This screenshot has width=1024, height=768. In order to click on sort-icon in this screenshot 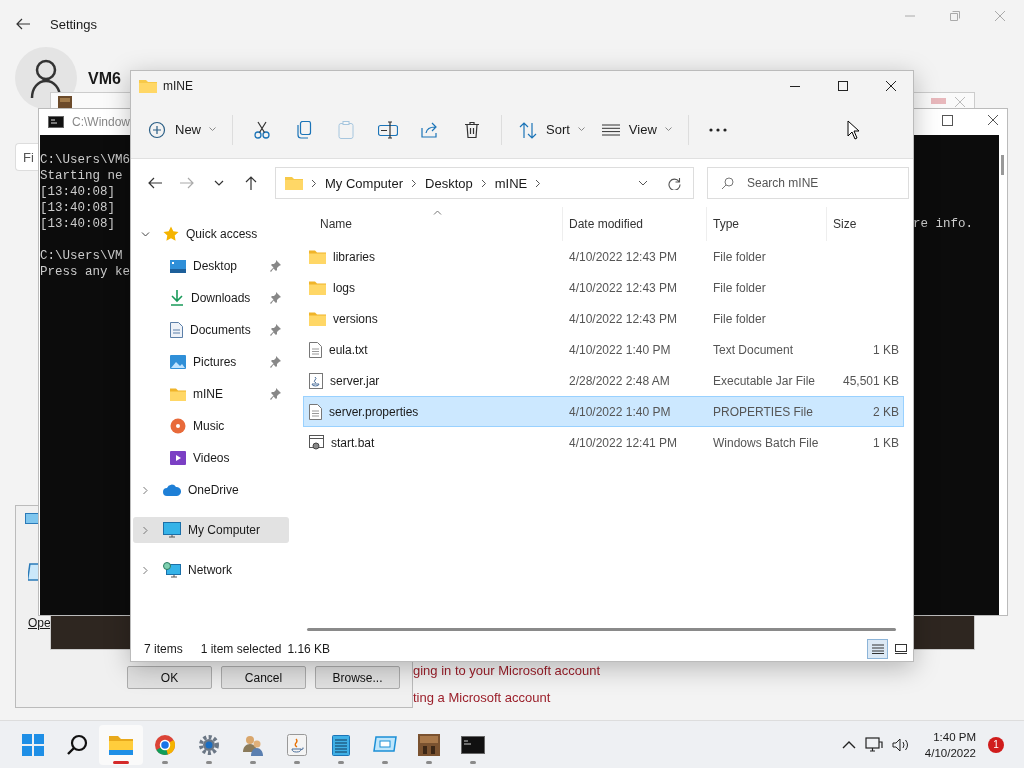, I will do `click(528, 129)`.